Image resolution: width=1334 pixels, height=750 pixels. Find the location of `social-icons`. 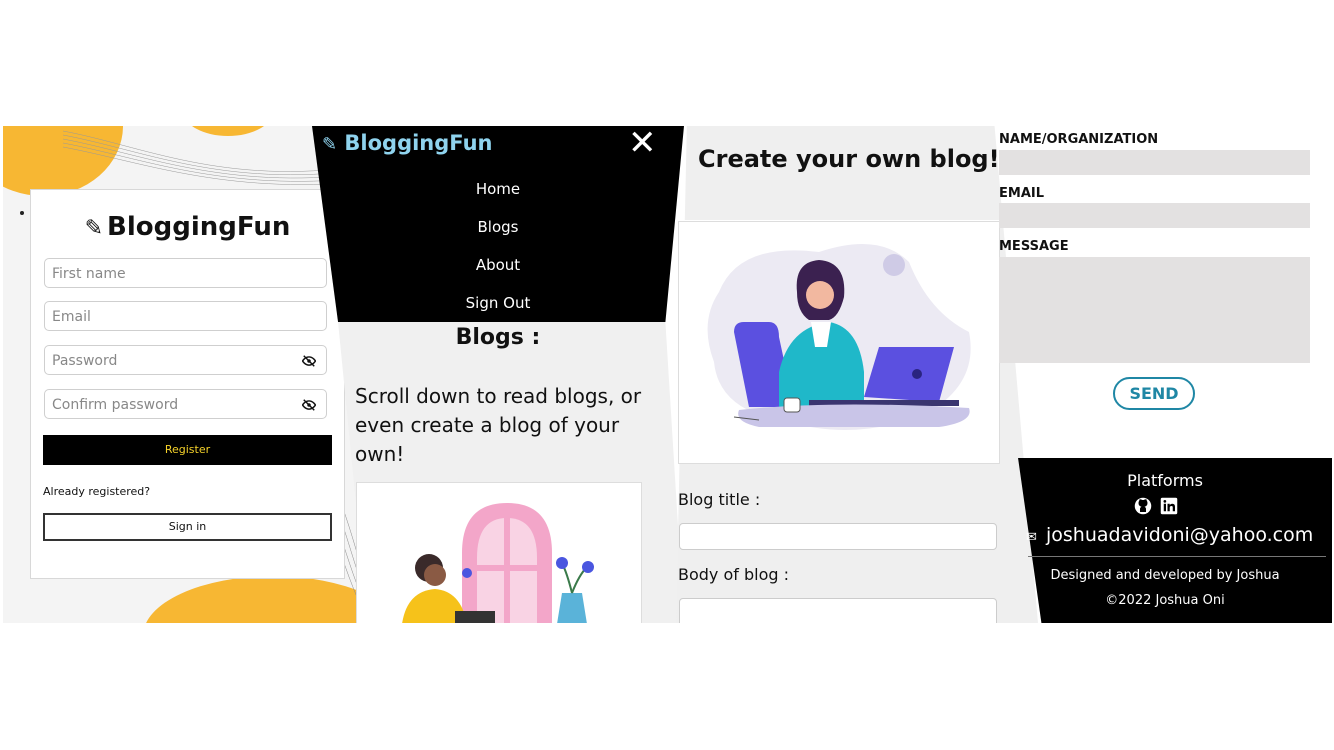

social-icons is located at coordinates (1165, 507).